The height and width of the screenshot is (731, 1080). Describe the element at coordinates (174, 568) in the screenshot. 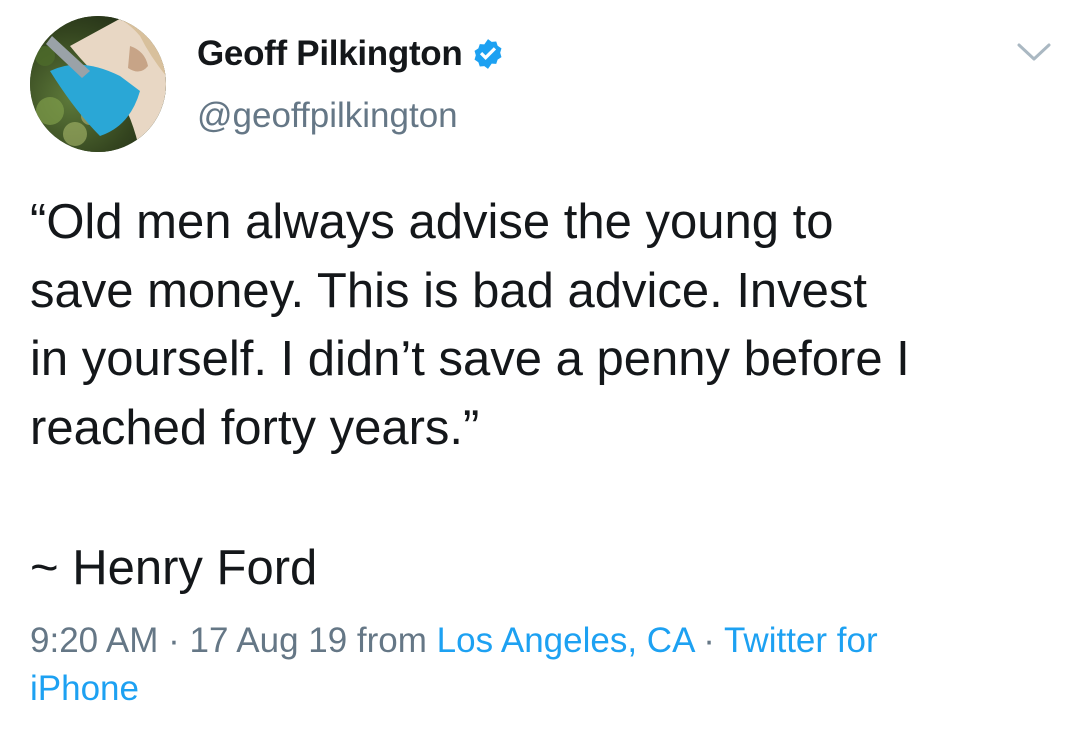

I see `tweet-attribution: ~ Henry Ford` at that location.